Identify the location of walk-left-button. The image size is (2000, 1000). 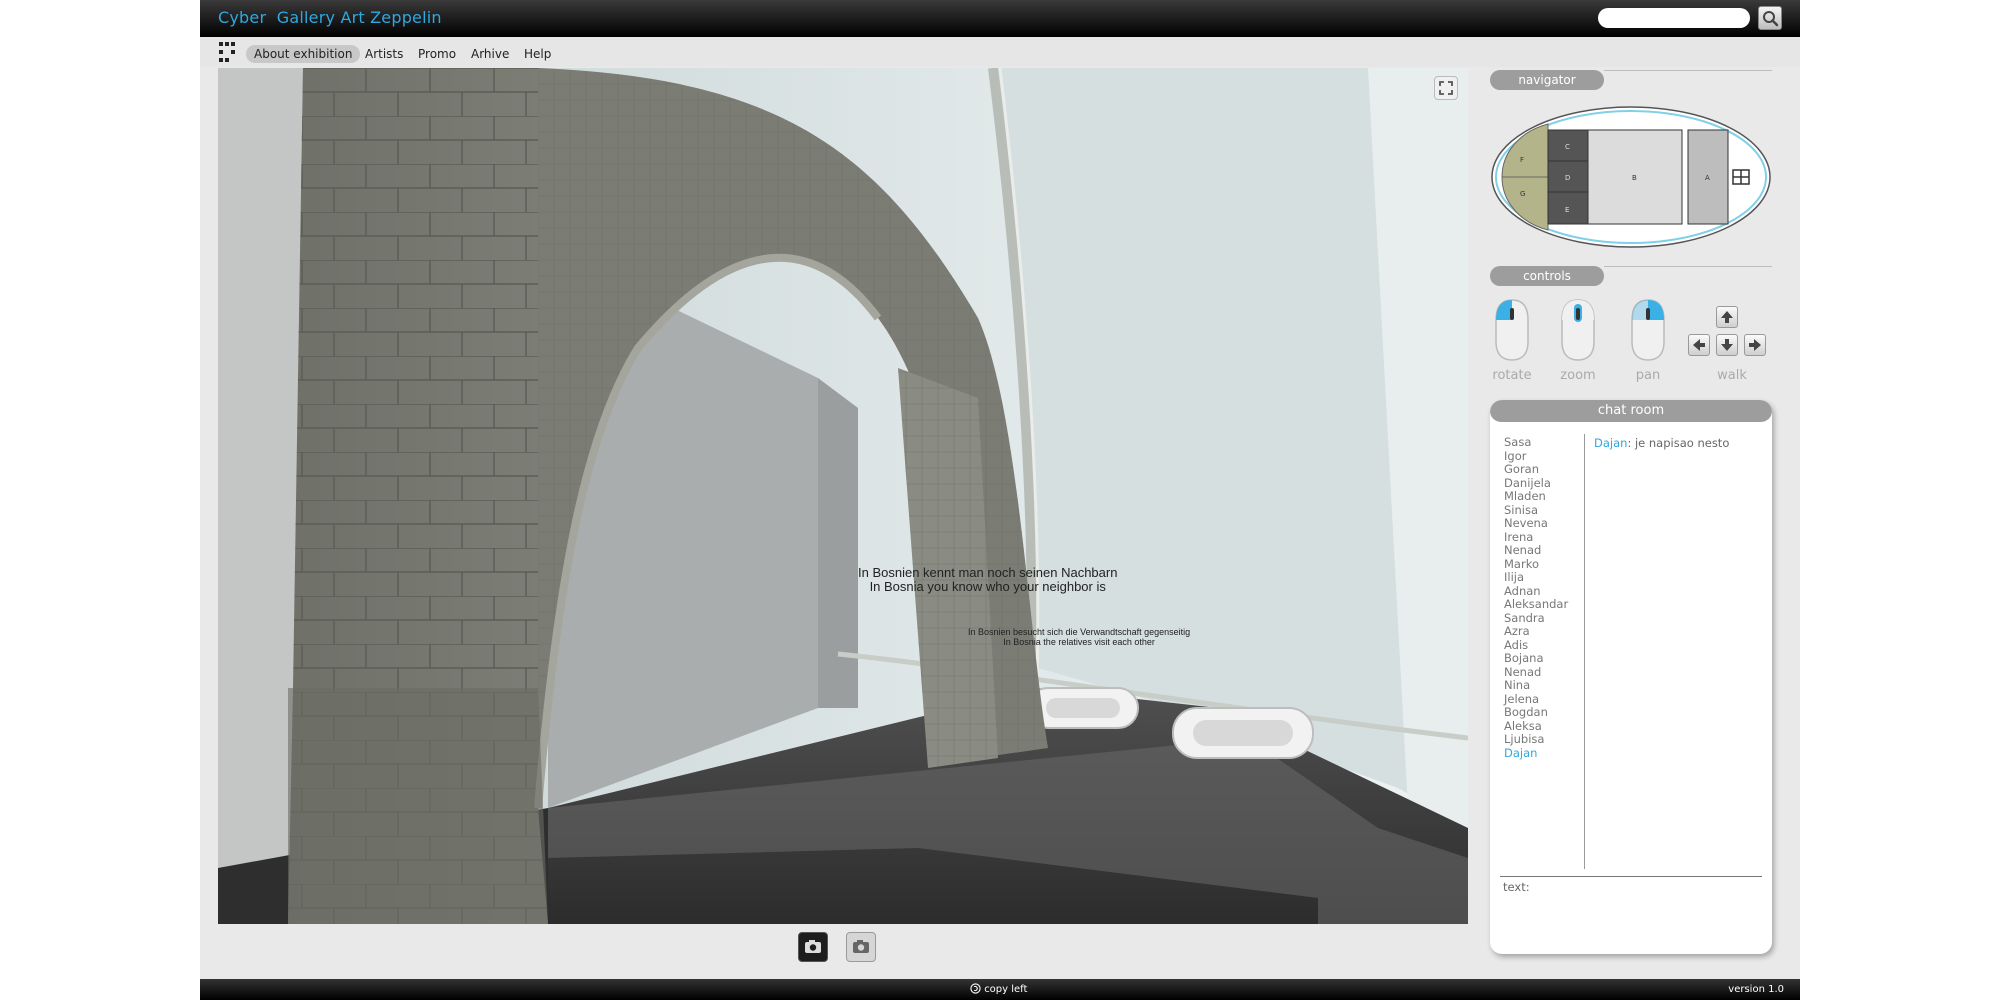
(1699, 345).